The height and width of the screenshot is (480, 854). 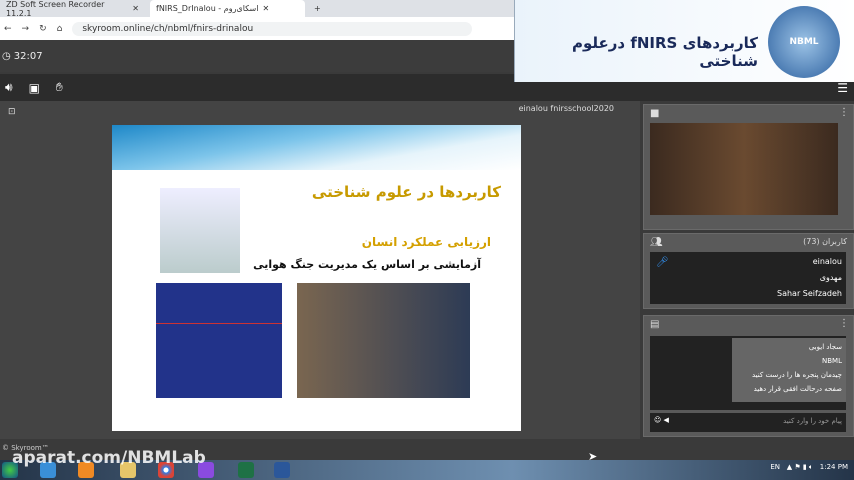 I want to click on back-icon: ←, so click(x=8, y=29).